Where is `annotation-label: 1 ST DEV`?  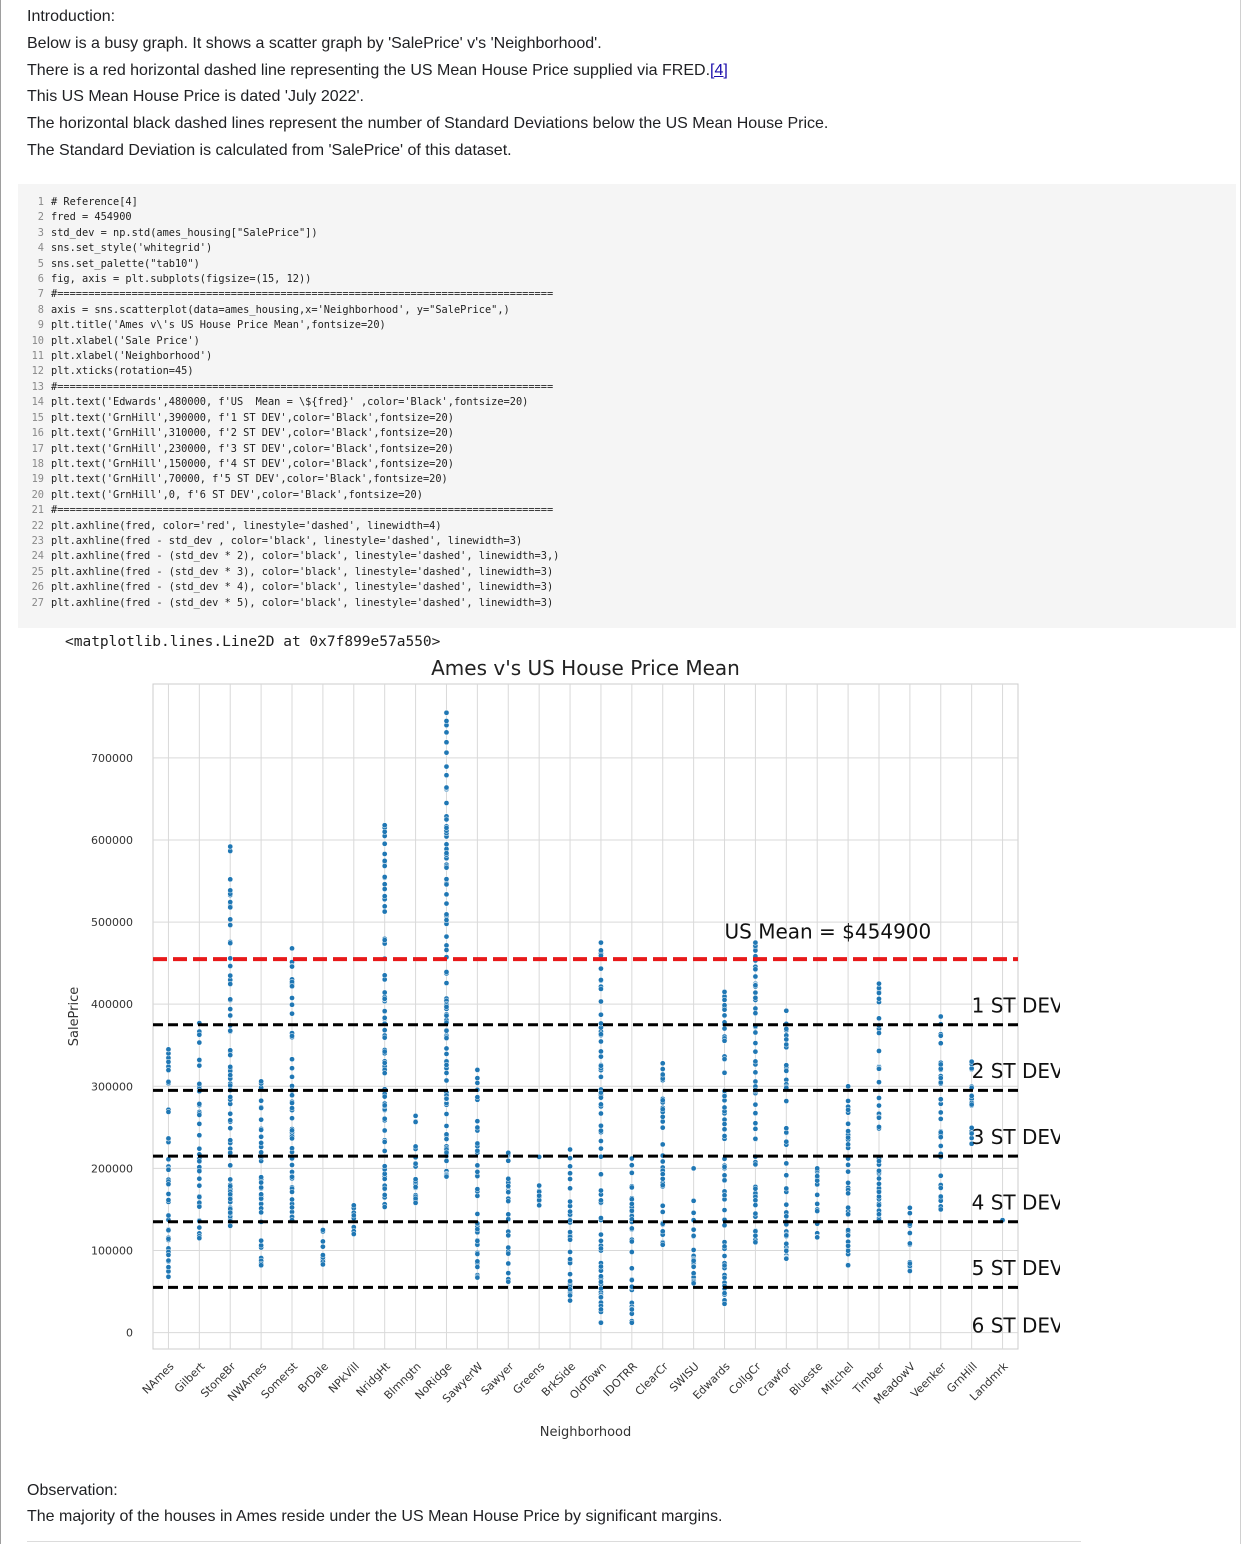
annotation-label: 1 ST DEV is located at coordinates (1016, 1005).